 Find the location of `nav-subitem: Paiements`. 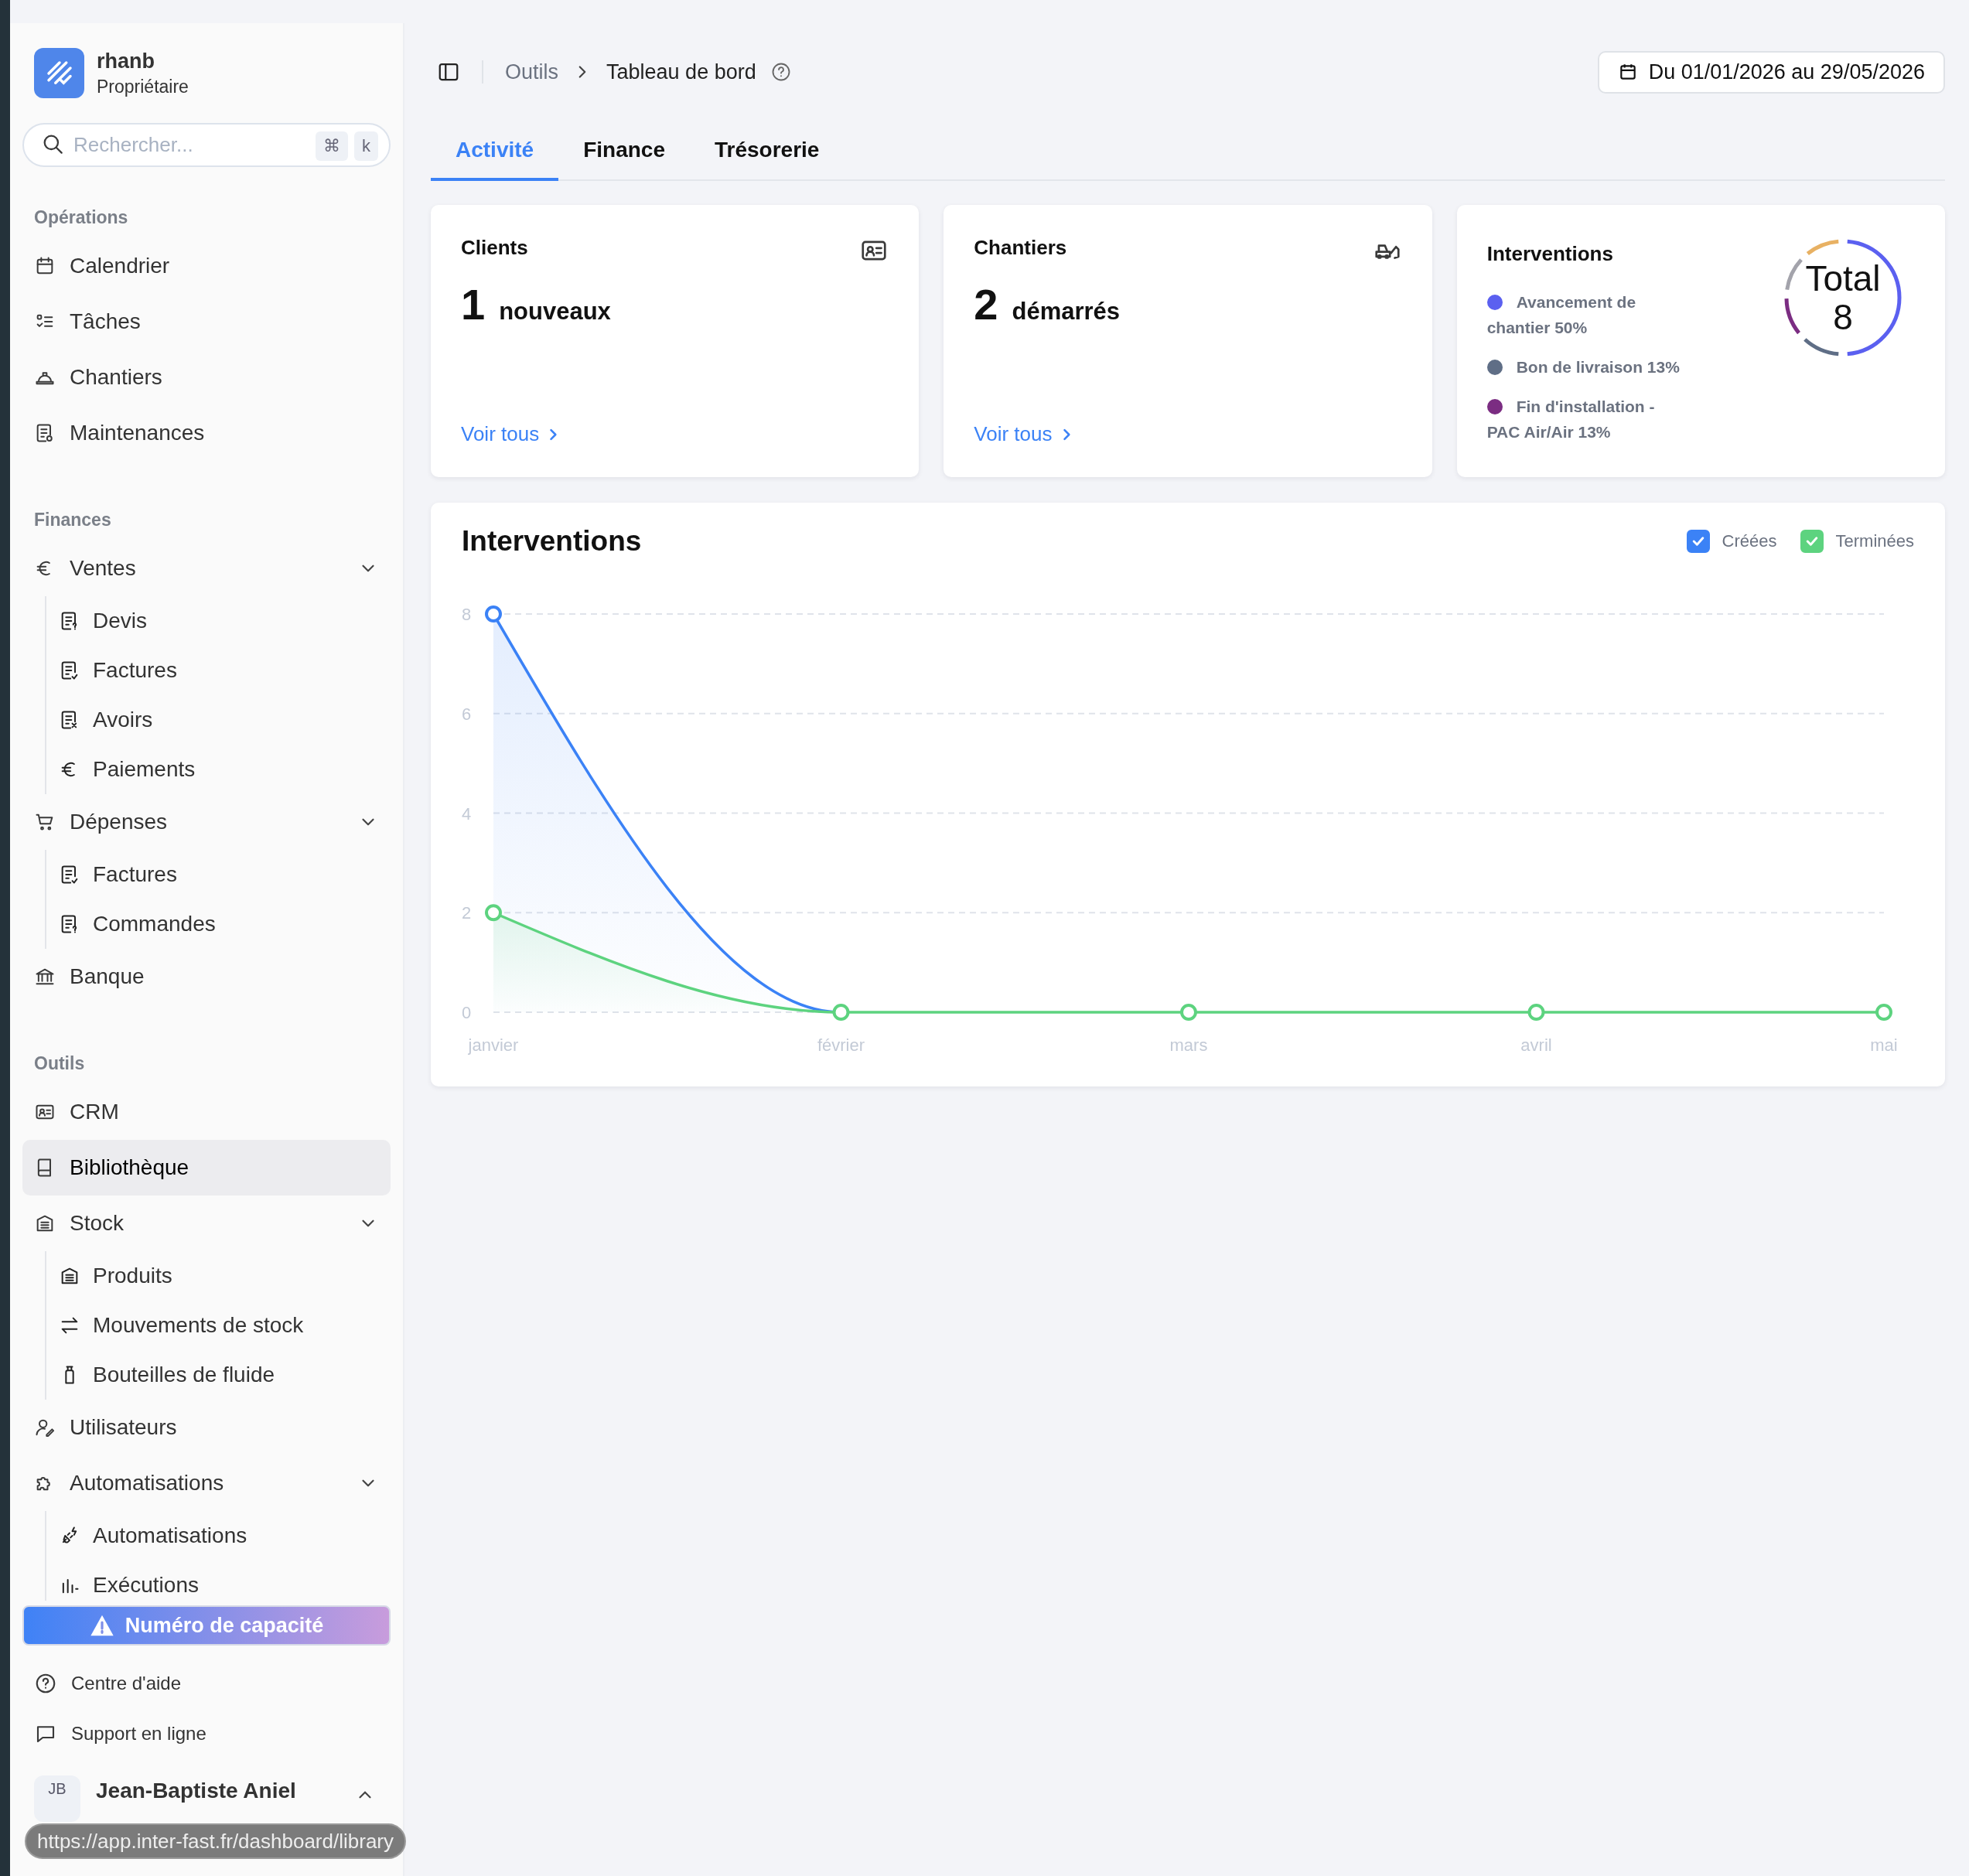

nav-subitem: Paiements is located at coordinates (225, 769).